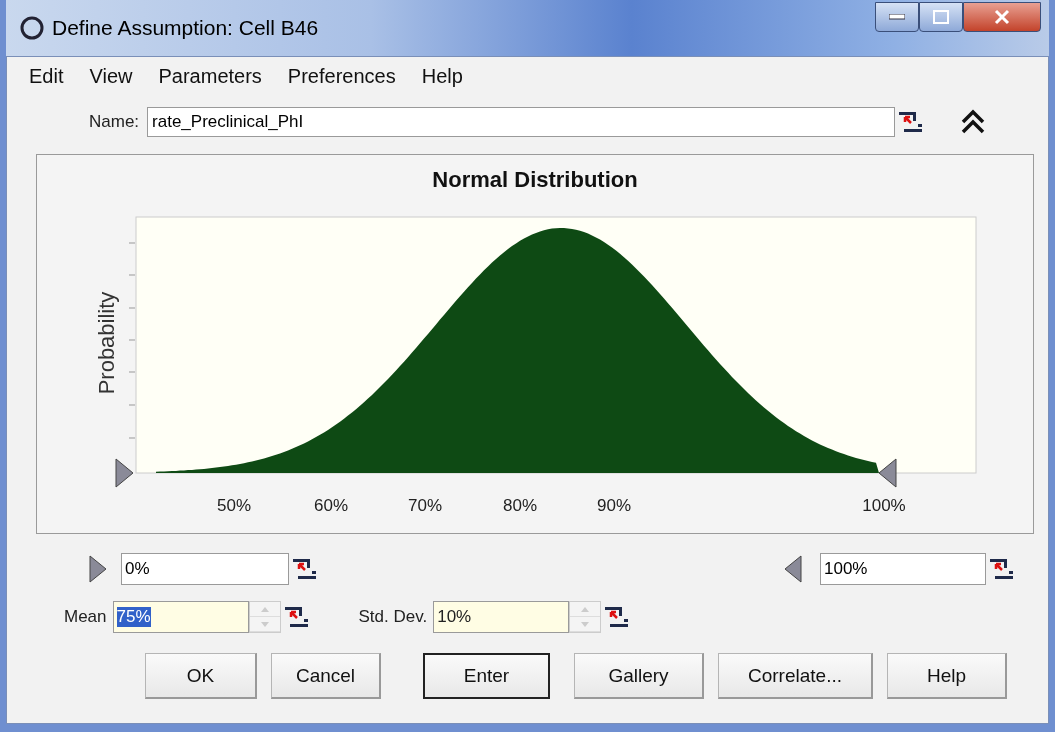 The width and height of the screenshot is (1055, 732). I want to click on x-tick-label: 70%, so click(425, 505).